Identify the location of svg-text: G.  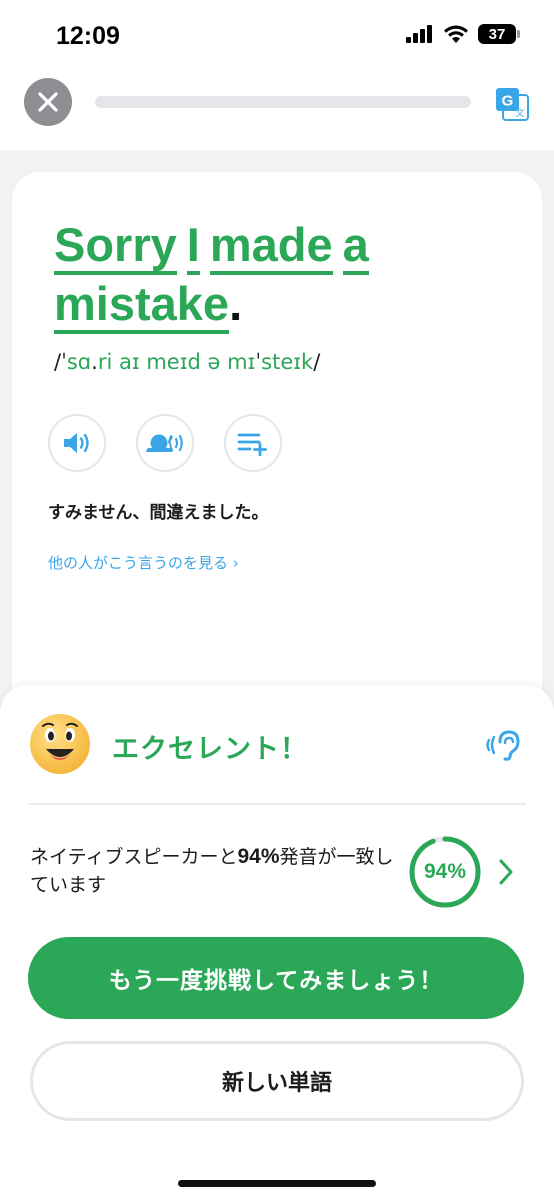
(508, 101).